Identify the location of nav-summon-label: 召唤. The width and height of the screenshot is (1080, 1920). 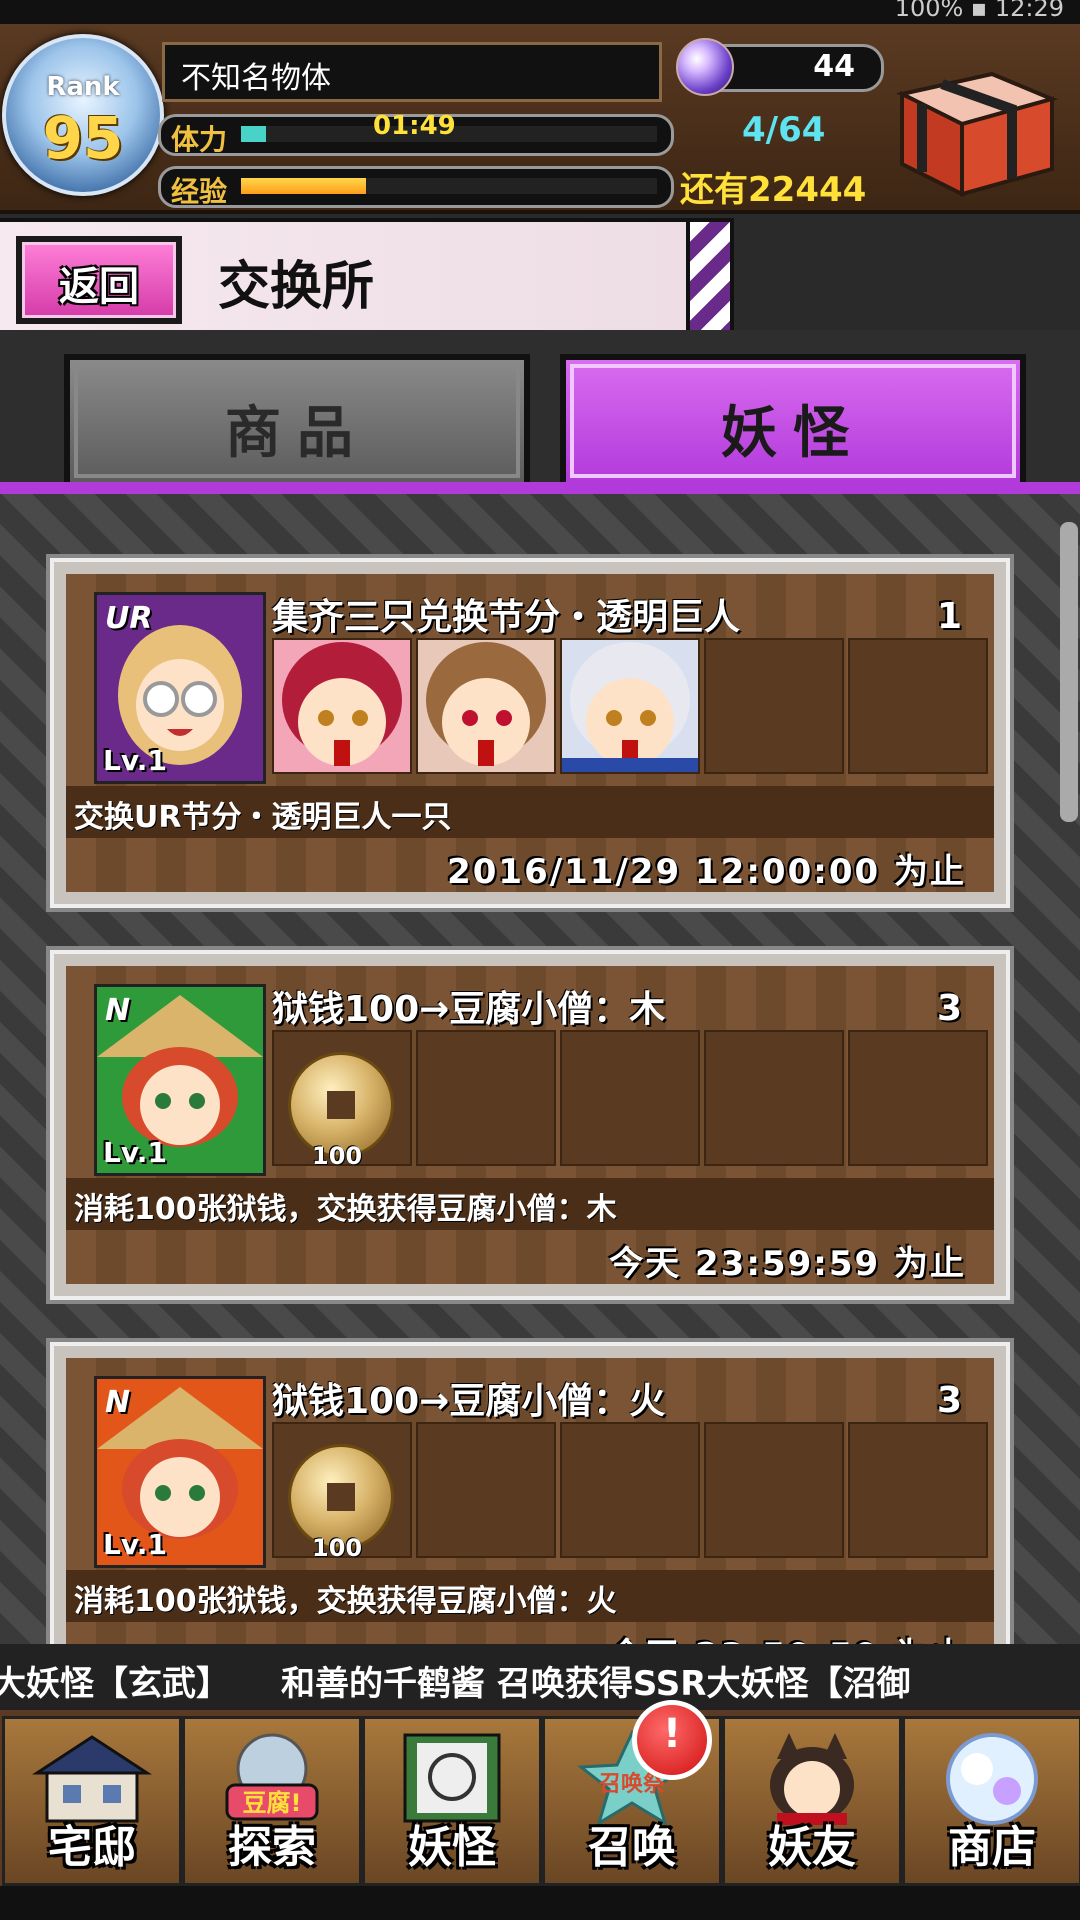
(632, 1847).